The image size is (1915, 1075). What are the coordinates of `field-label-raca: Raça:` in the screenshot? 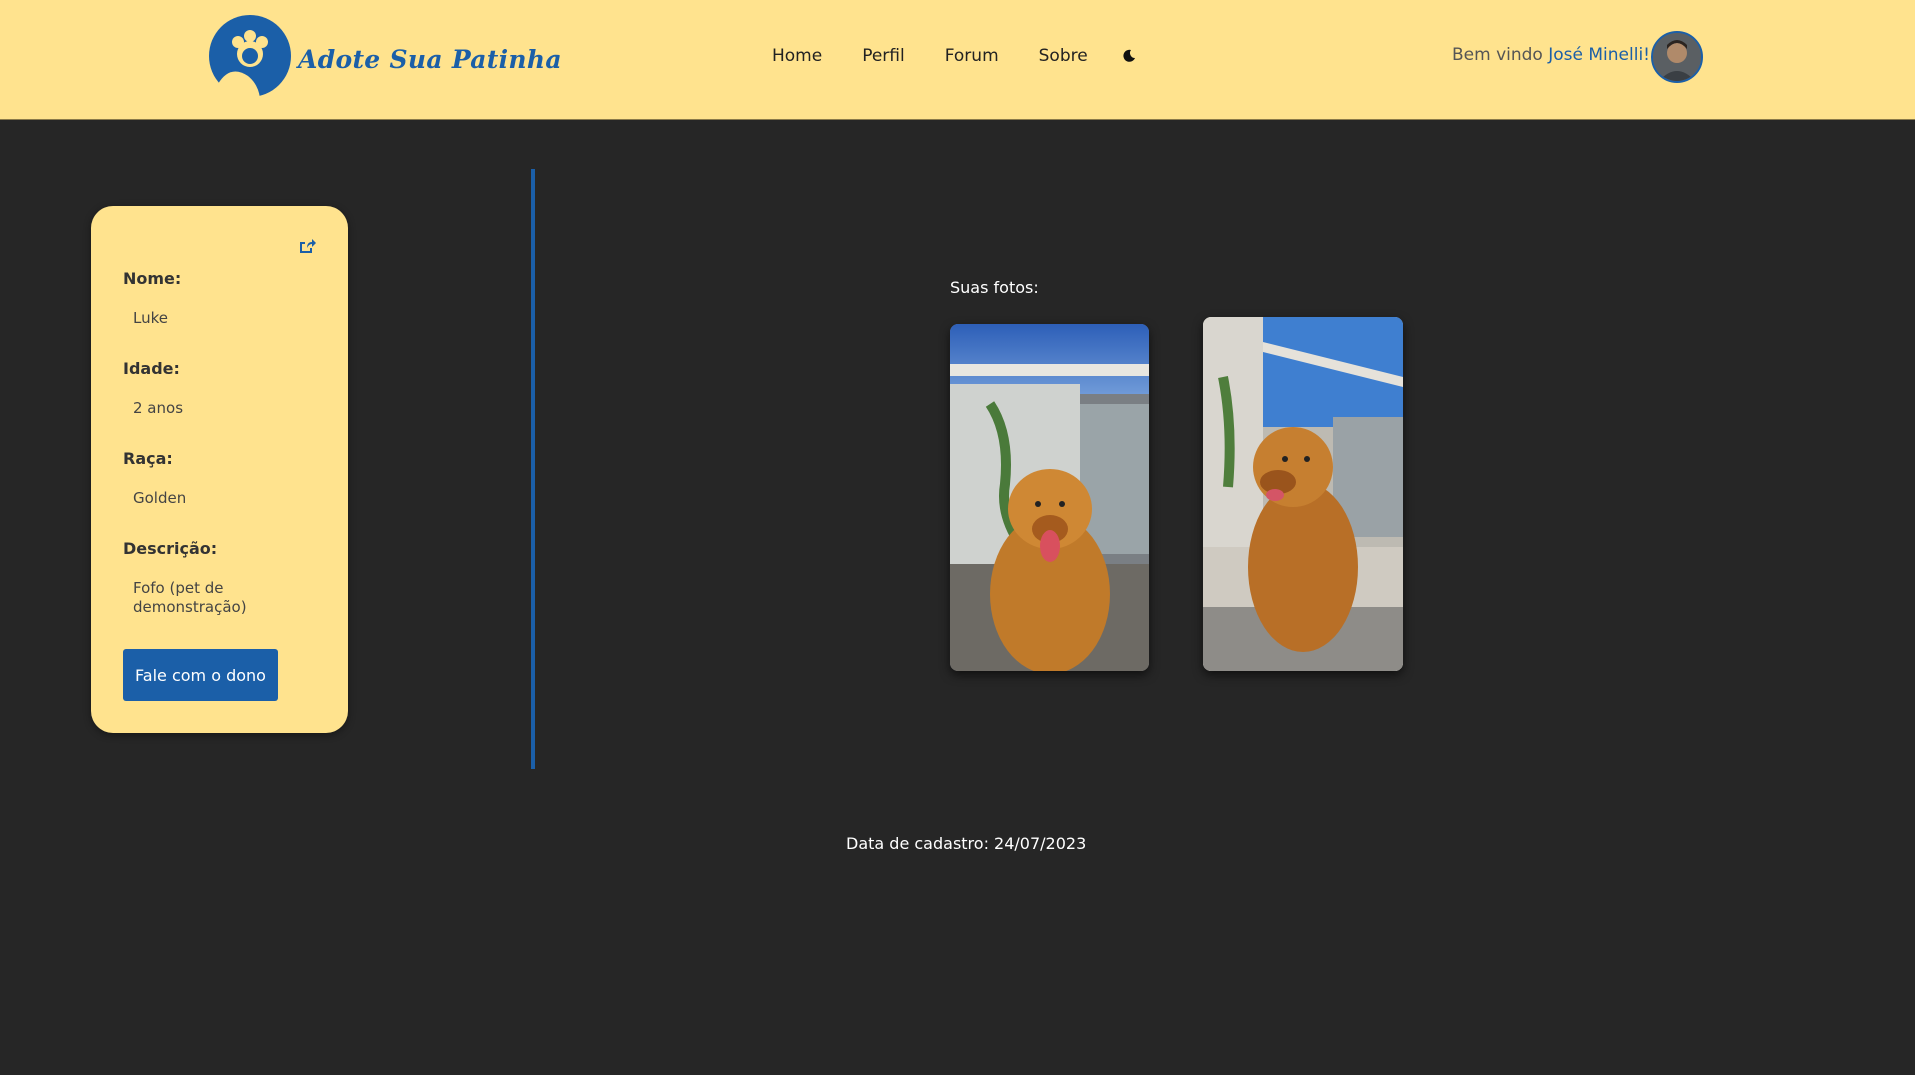 It's located at (148, 458).